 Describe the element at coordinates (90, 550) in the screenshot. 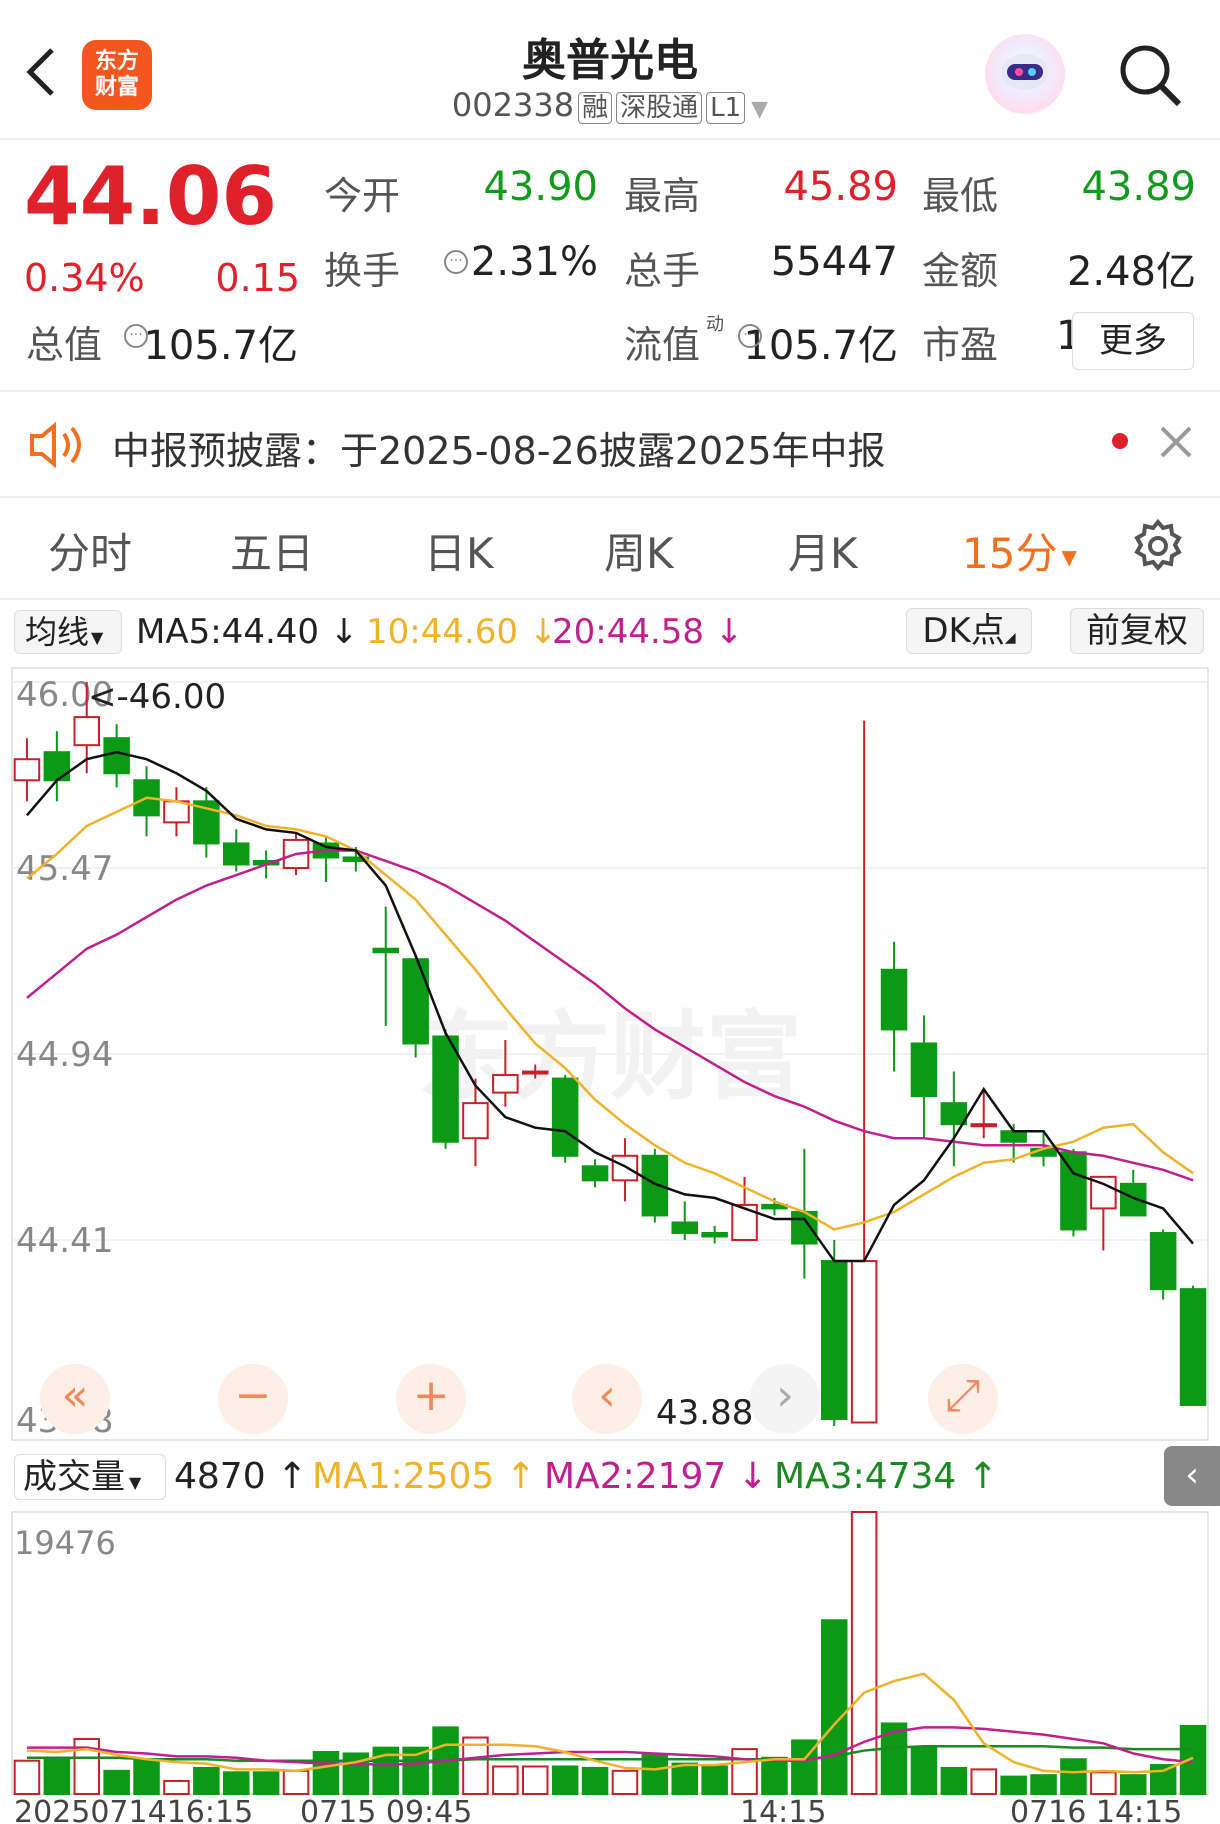

I see `tab-intraday: 分时` at that location.